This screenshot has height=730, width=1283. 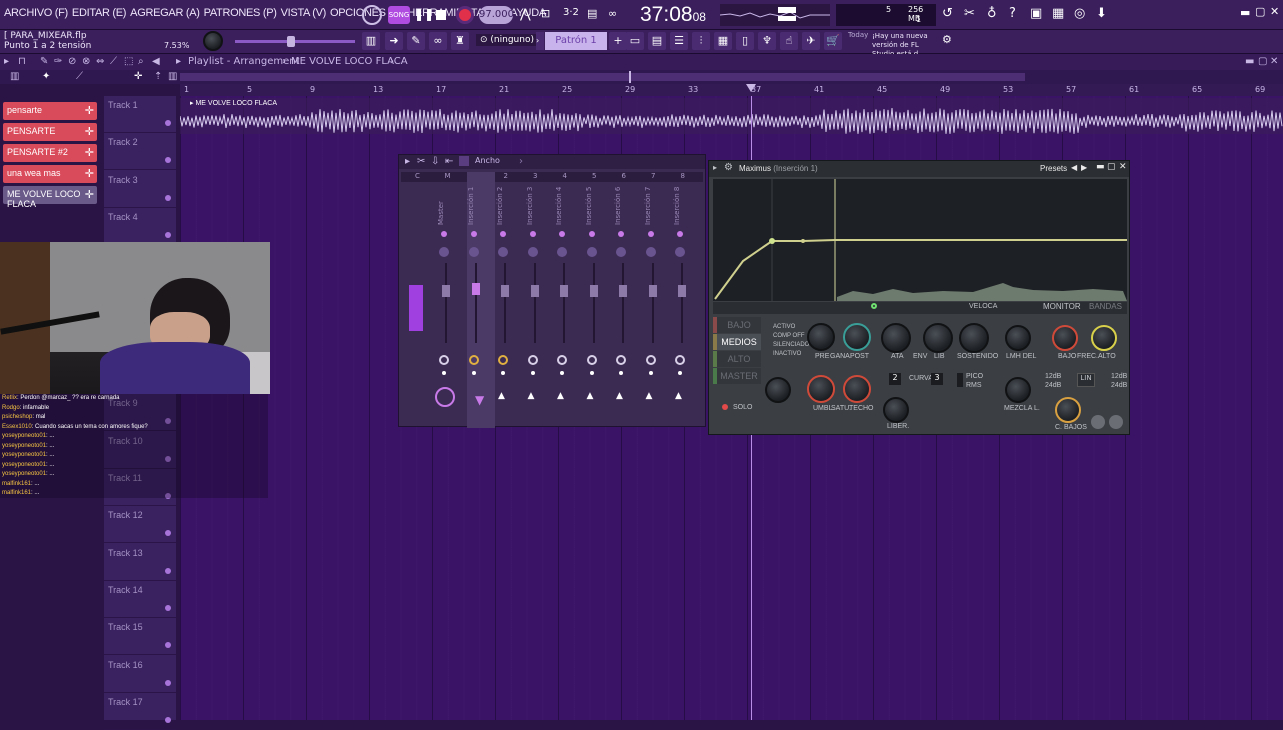 What do you see at coordinates (100, 61) in the screenshot?
I see `slip-icon: ⇔` at bounding box center [100, 61].